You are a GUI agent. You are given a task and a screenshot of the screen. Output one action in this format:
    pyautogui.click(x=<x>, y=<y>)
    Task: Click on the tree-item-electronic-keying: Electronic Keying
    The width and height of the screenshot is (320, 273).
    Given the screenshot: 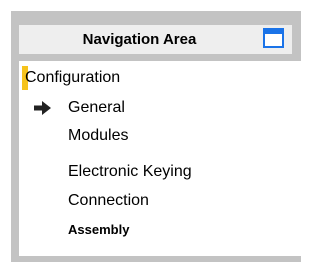 What is the action you would take?
    pyautogui.click(x=134, y=172)
    